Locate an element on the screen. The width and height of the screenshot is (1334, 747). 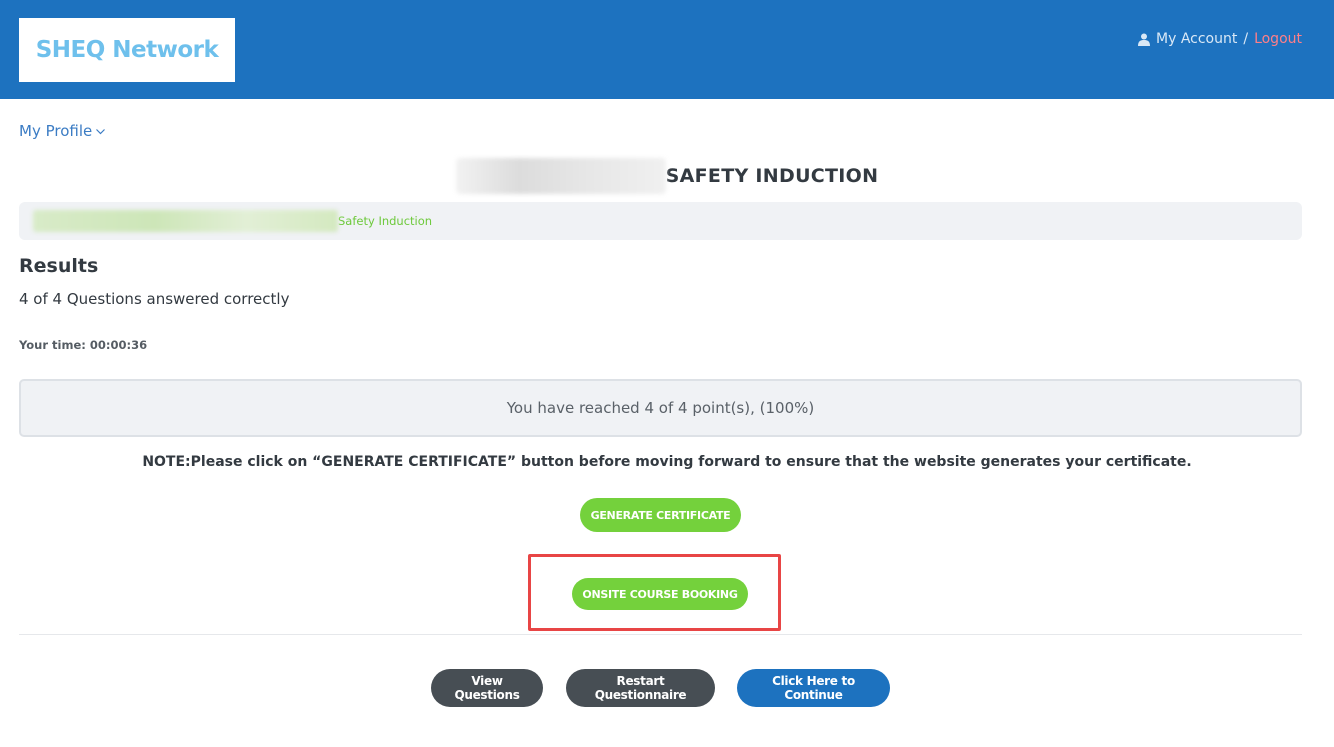
user-icon is located at coordinates (1144, 39).